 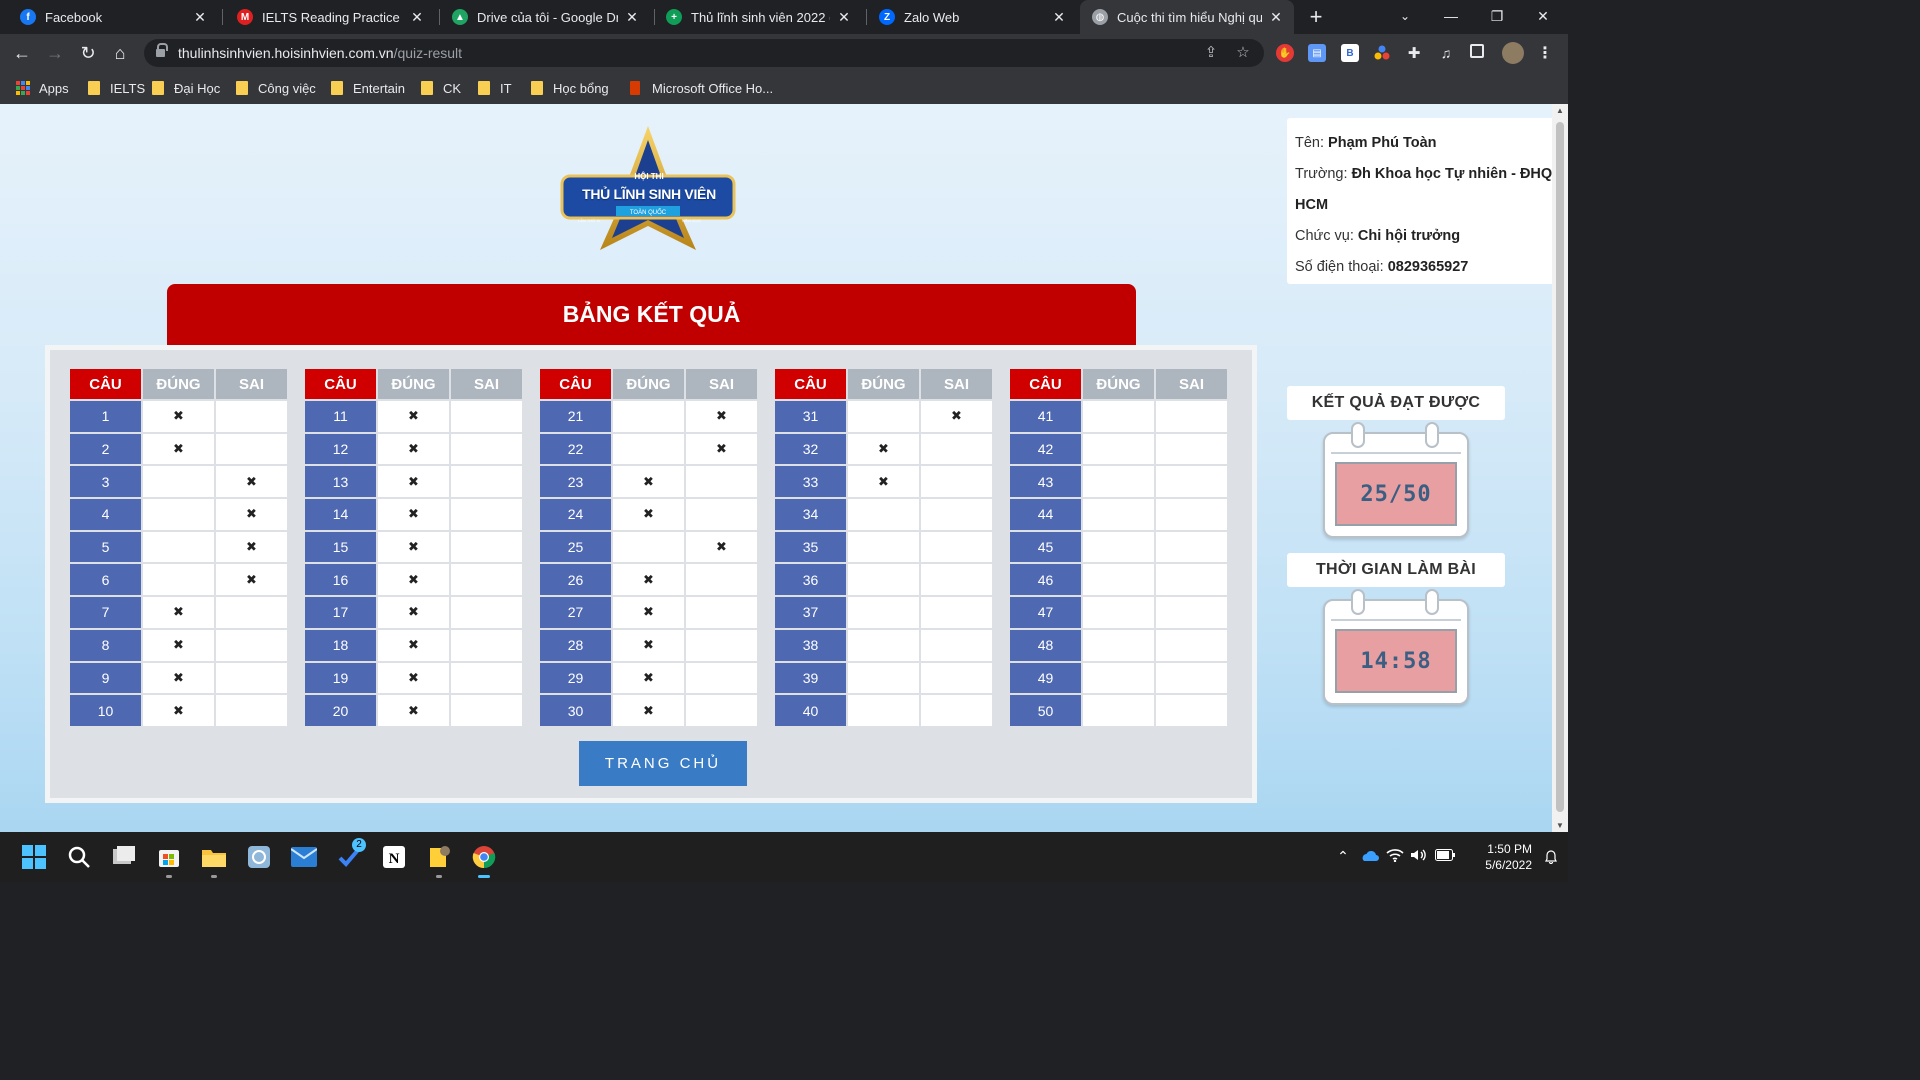 I want to click on page-scrollbar: ▲ ▼, so click(x=1560, y=468).